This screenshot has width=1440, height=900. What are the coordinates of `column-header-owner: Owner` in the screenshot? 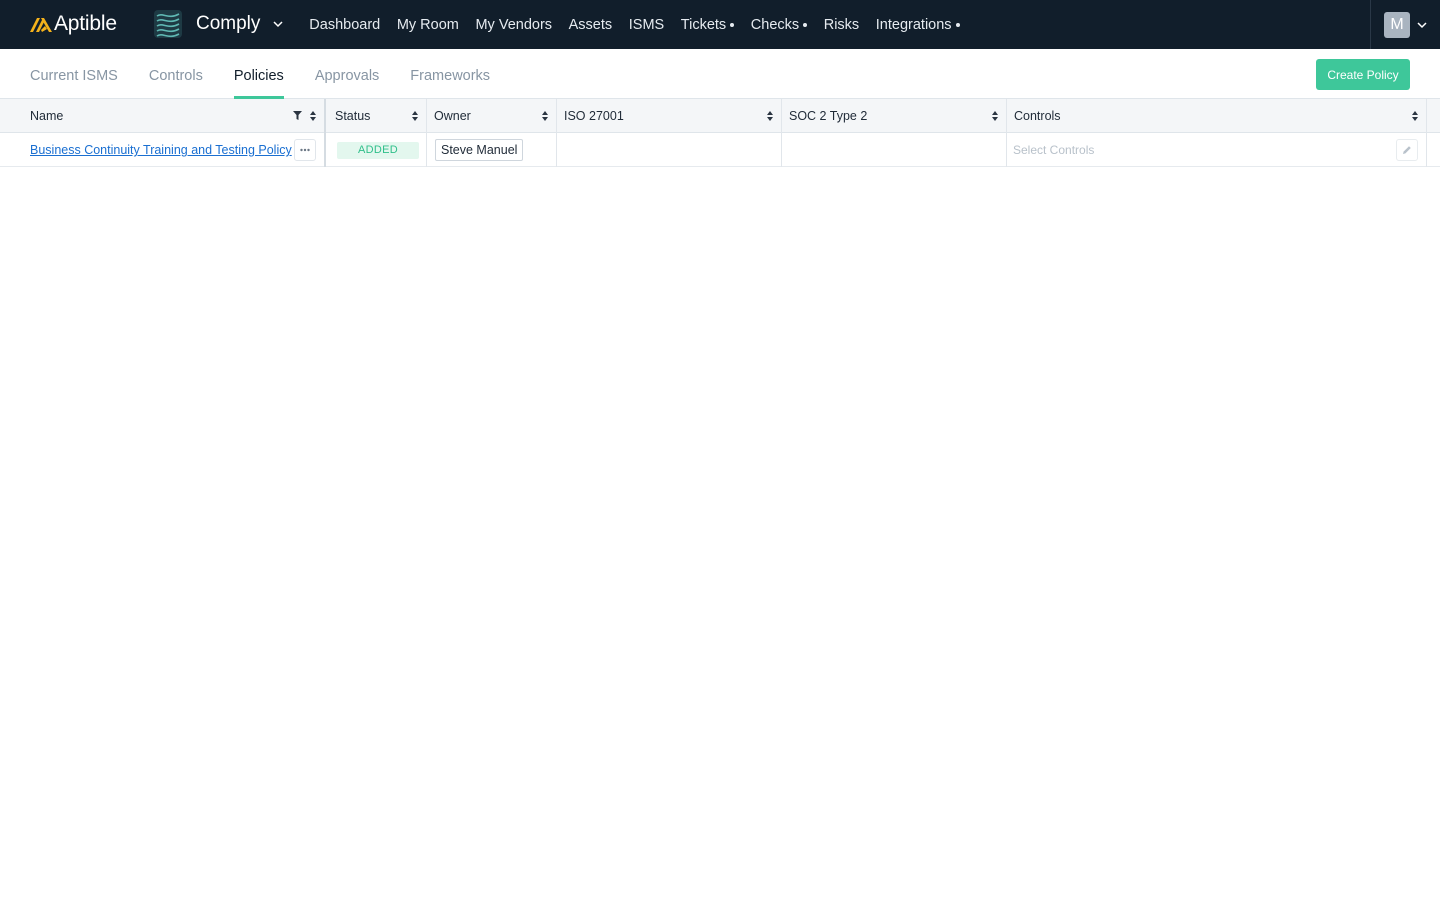 It's located at (492, 116).